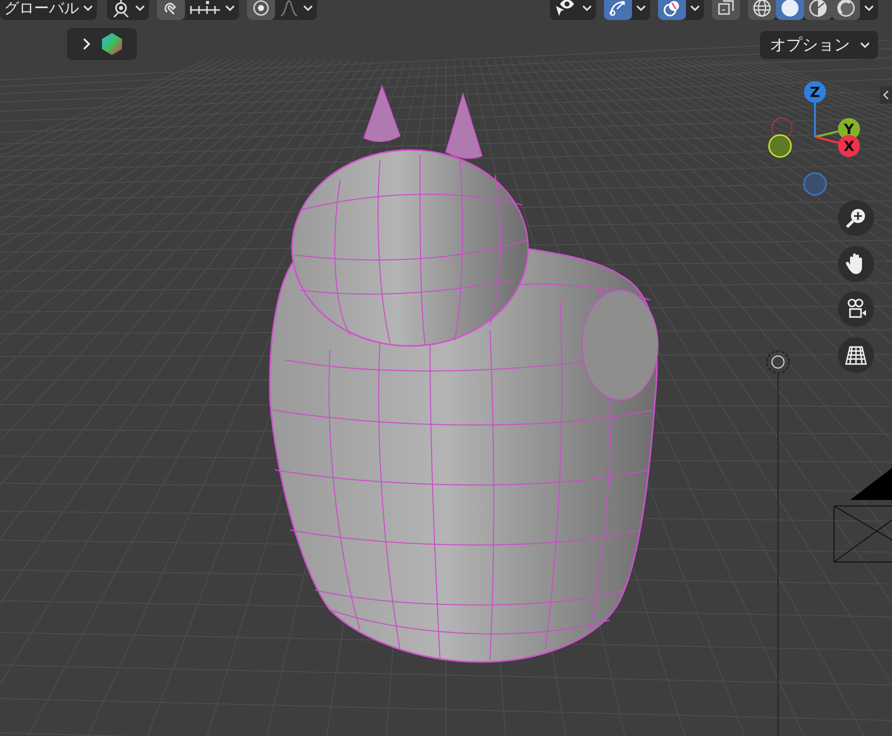 The height and width of the screenshot is (736, 892). I want to click on ruler-icon, so click(205, 8).